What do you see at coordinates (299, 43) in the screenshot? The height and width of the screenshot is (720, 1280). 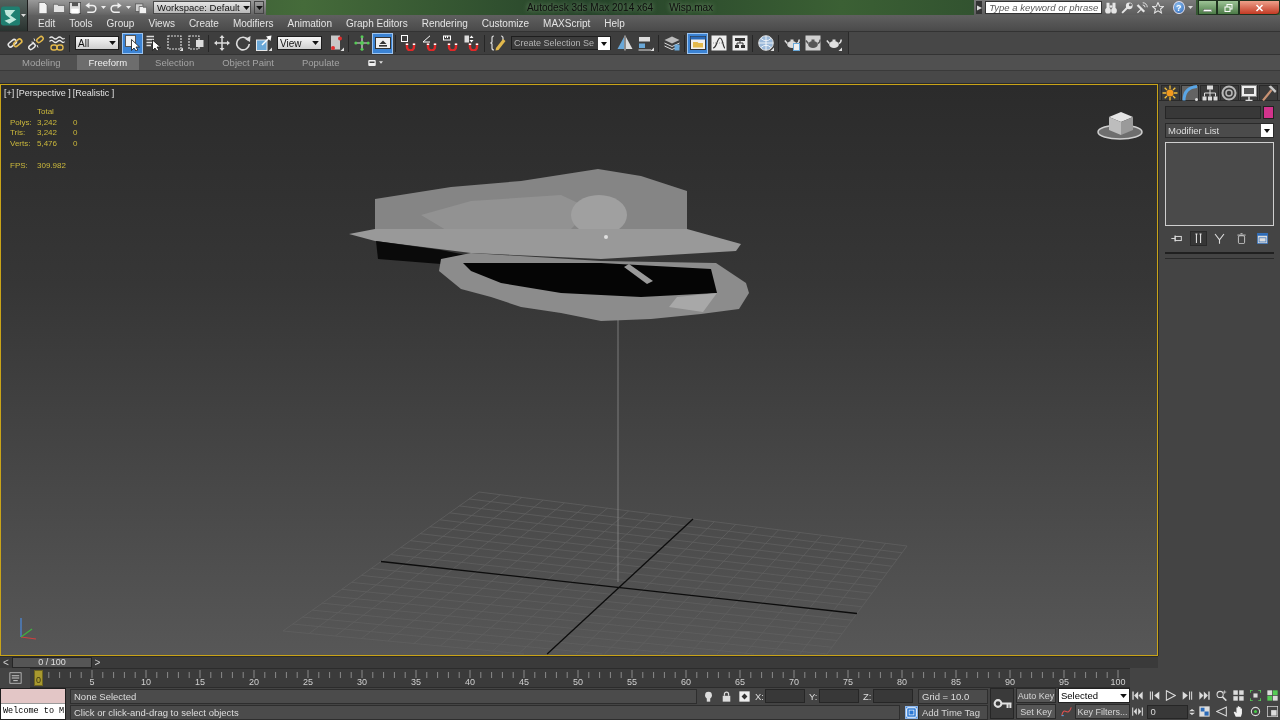 I see `toolbar-dropdown: View` at bounding box center [299, 43].